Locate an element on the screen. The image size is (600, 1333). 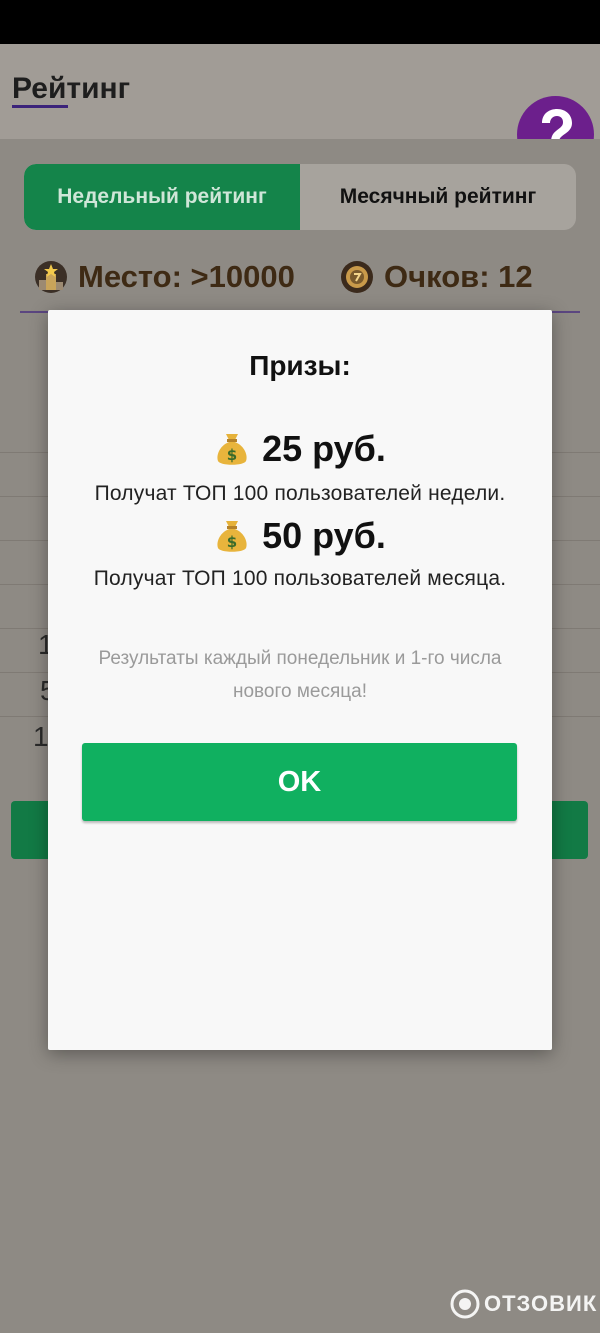
prize-monthly-amount: $ 50 руб. is located at coordinates (300, 536).